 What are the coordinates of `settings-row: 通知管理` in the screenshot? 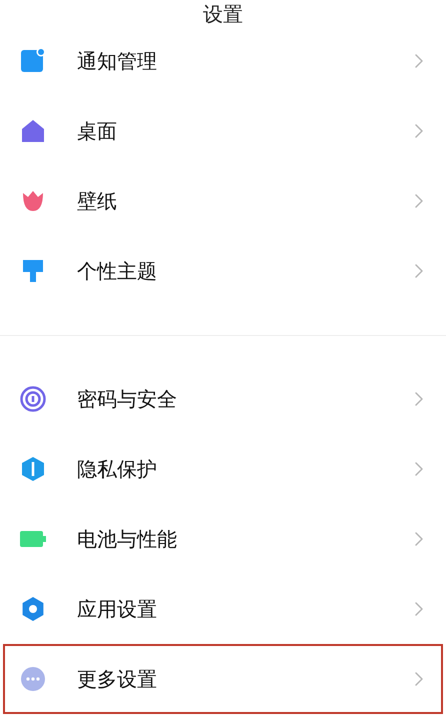 It's located at (223, 61).